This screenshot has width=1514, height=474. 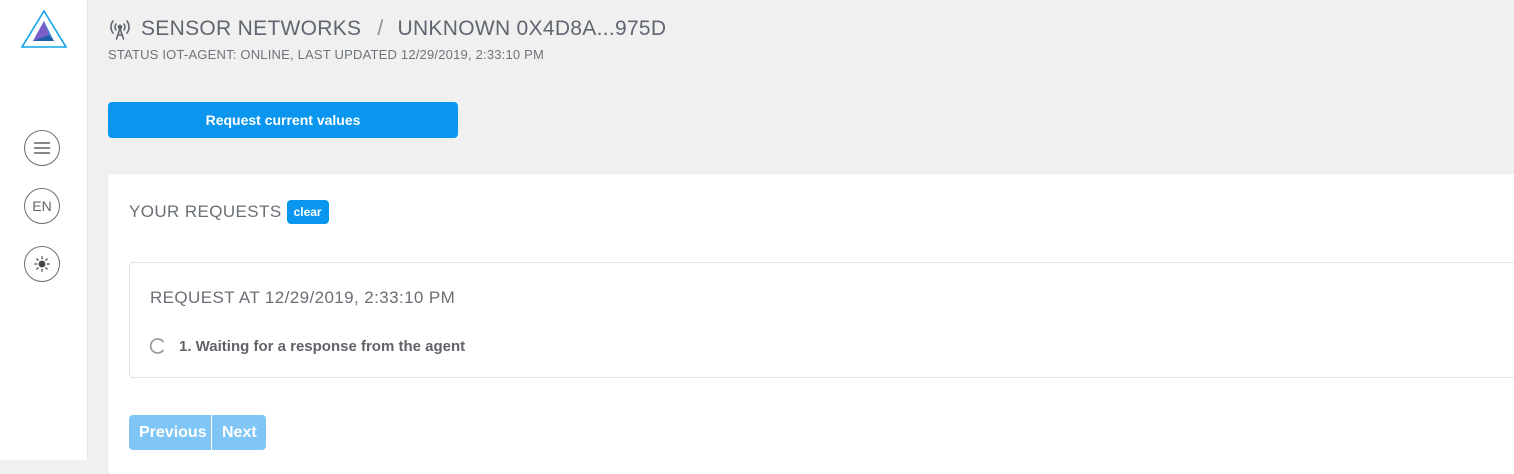 I want to click on triangle-logo-icon, so click(x=44, y=30).